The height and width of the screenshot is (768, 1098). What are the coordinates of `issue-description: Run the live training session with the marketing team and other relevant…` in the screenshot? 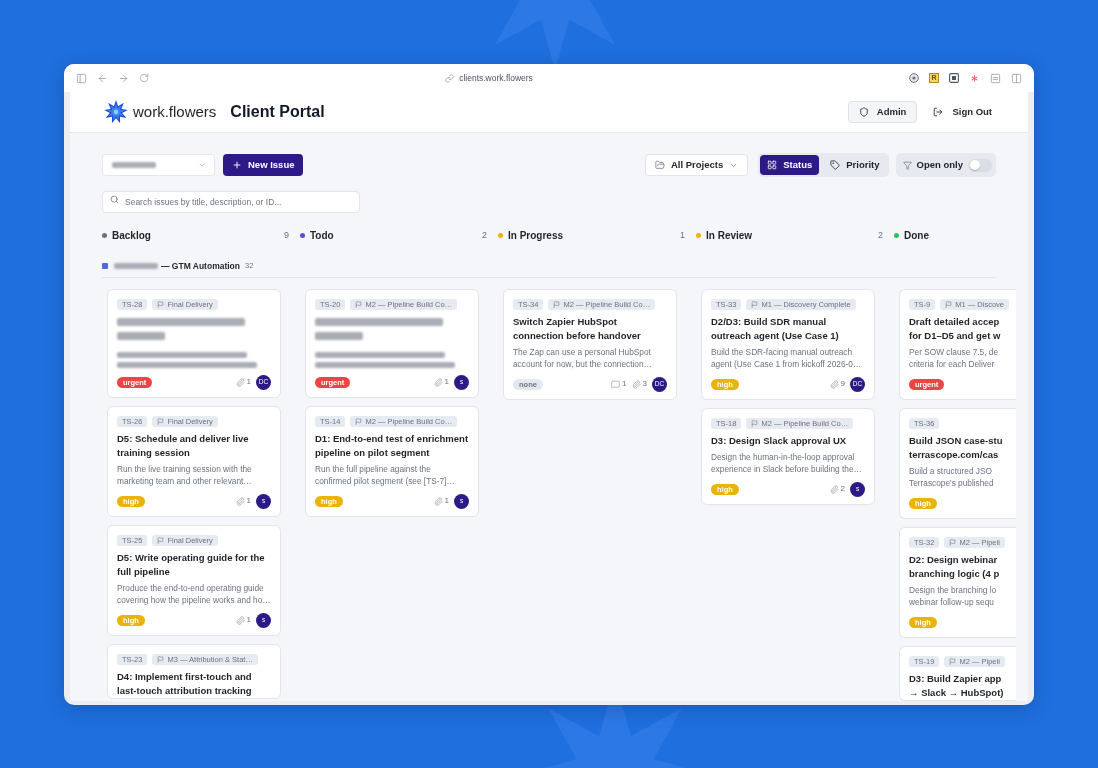 It's located at (185, 475).